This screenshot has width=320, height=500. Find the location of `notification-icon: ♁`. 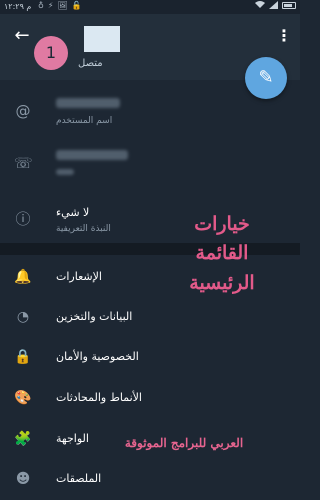

notification-icon: ♁ is located at coordinates (41, 5).